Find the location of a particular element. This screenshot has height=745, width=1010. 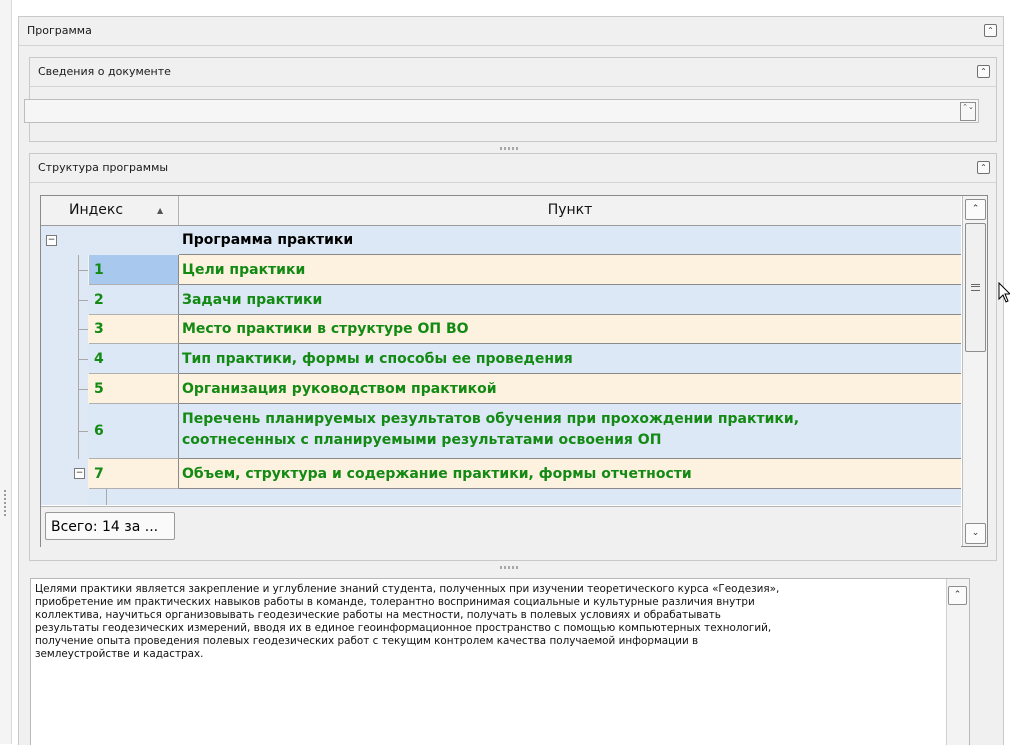

table-row-partial is located at coordinates (501, 497).